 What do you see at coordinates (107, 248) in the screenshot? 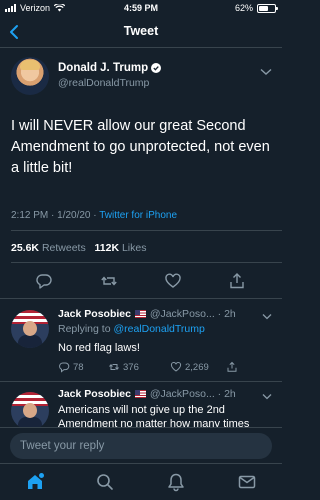
I see `likes-count: 112K` at bounding box center [107, 248].